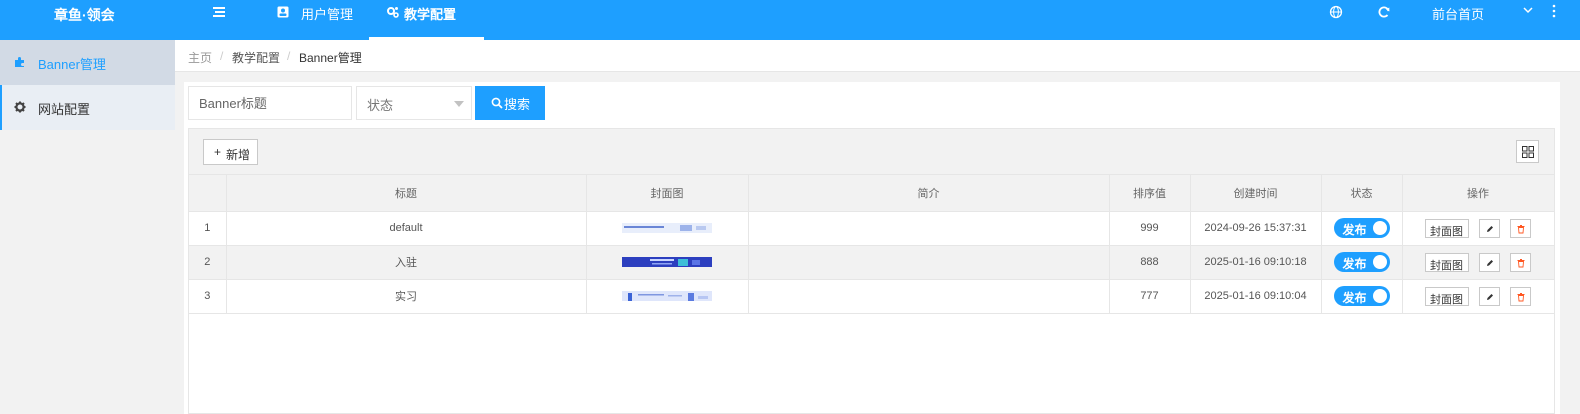 This screenshot has height=414, width=1580. Describe the element at coordinates (414, 103) in the screenshot. I see `status-select: 状态` at that location.